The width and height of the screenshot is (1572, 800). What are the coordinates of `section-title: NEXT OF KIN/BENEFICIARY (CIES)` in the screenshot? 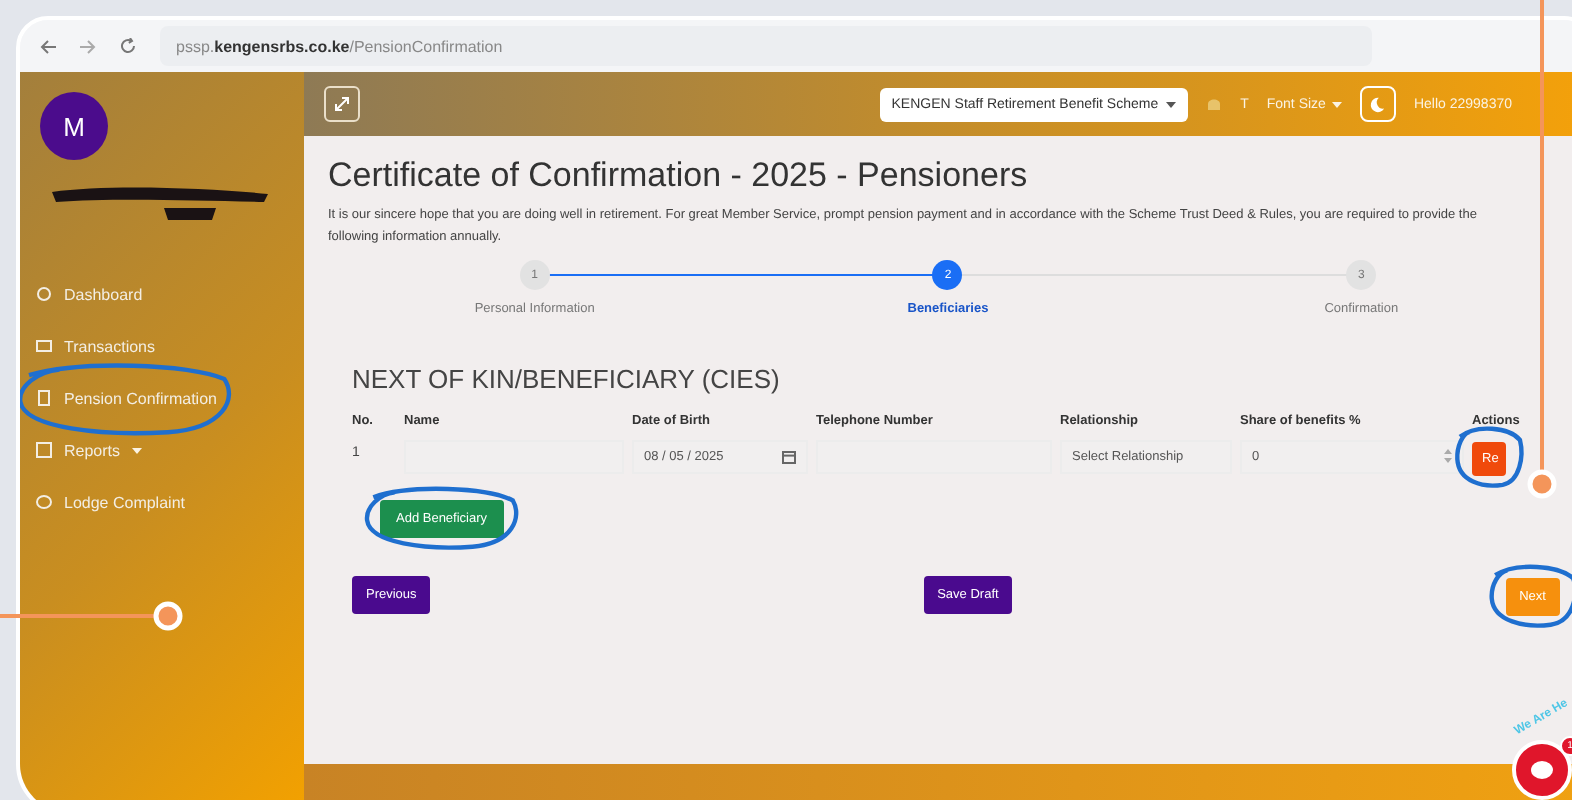 It's located at (567, 379).